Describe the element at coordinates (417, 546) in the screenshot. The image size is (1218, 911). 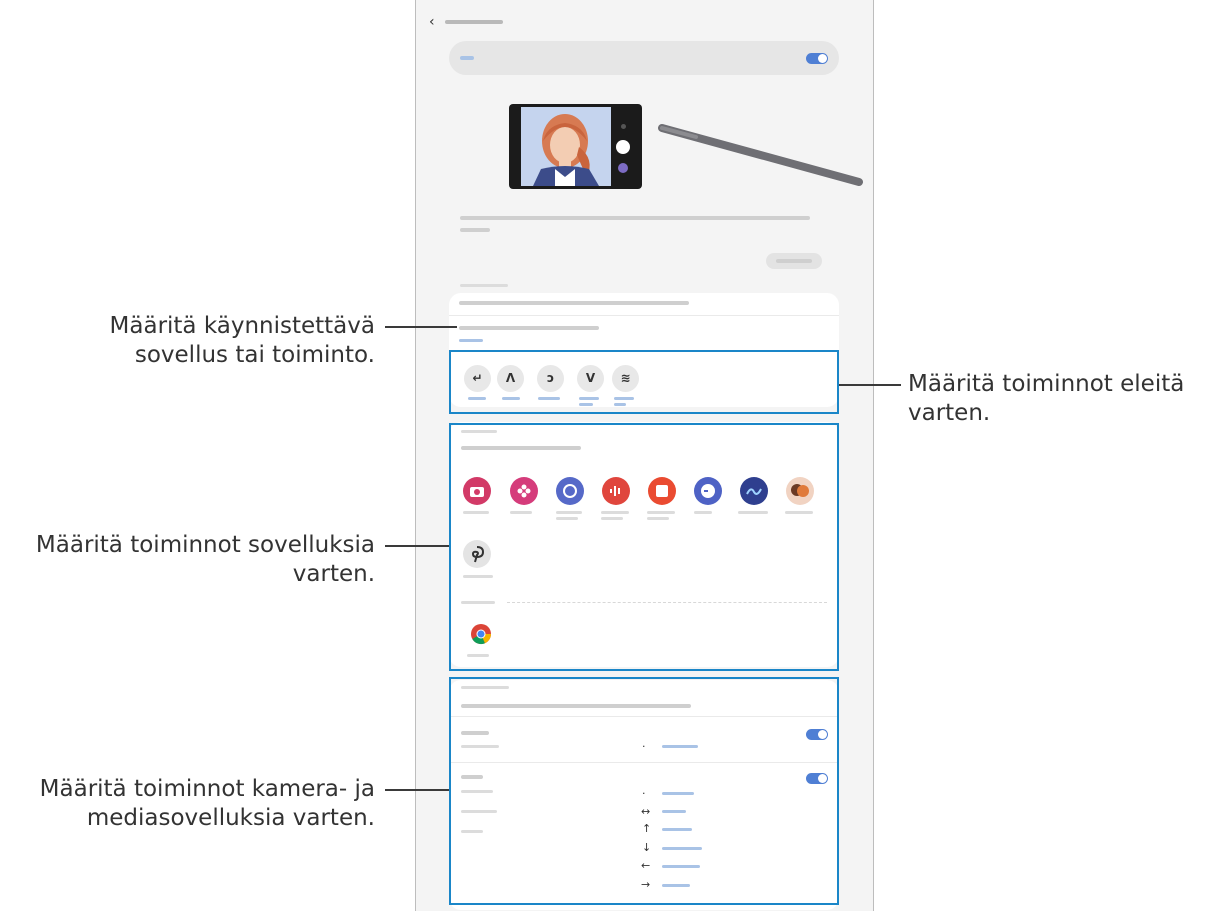
I see `callout-apps-line` at that location.